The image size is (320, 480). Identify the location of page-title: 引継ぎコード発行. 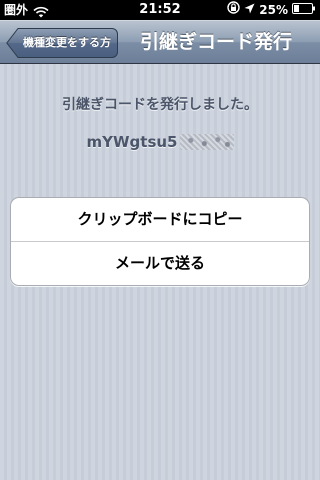
(215, 42).